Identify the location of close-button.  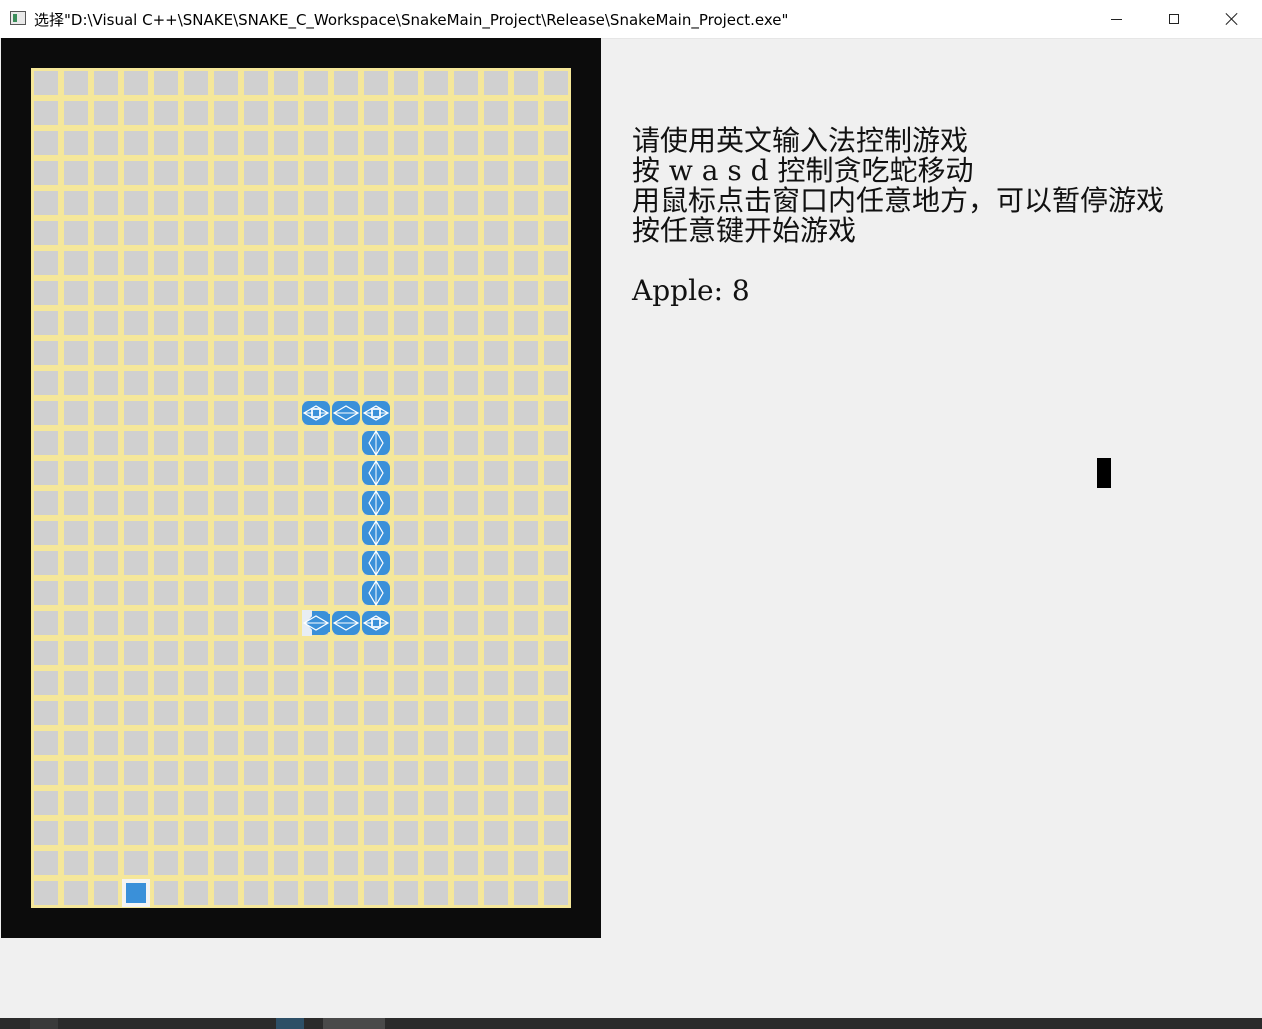
(1232, 19).